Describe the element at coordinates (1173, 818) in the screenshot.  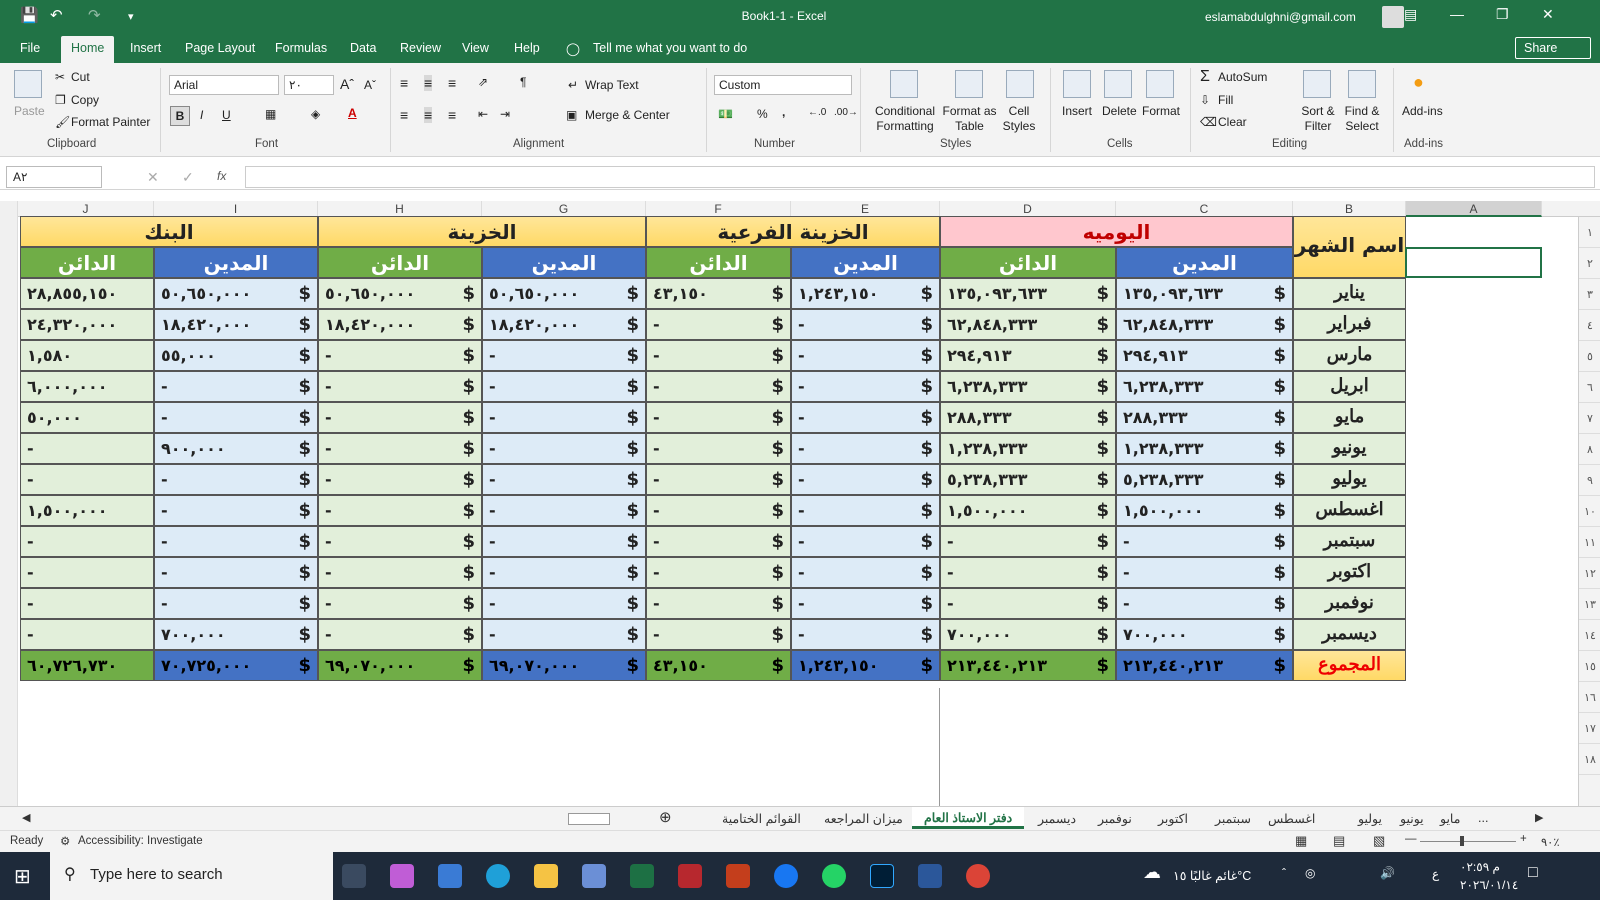
I see `sheet-tab: اكتوبر` at that location.